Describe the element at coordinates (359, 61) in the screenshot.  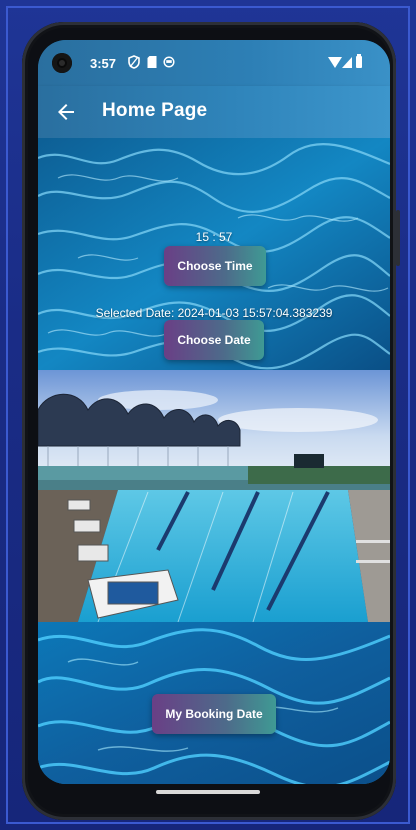
I see `battery-icon` at that location.